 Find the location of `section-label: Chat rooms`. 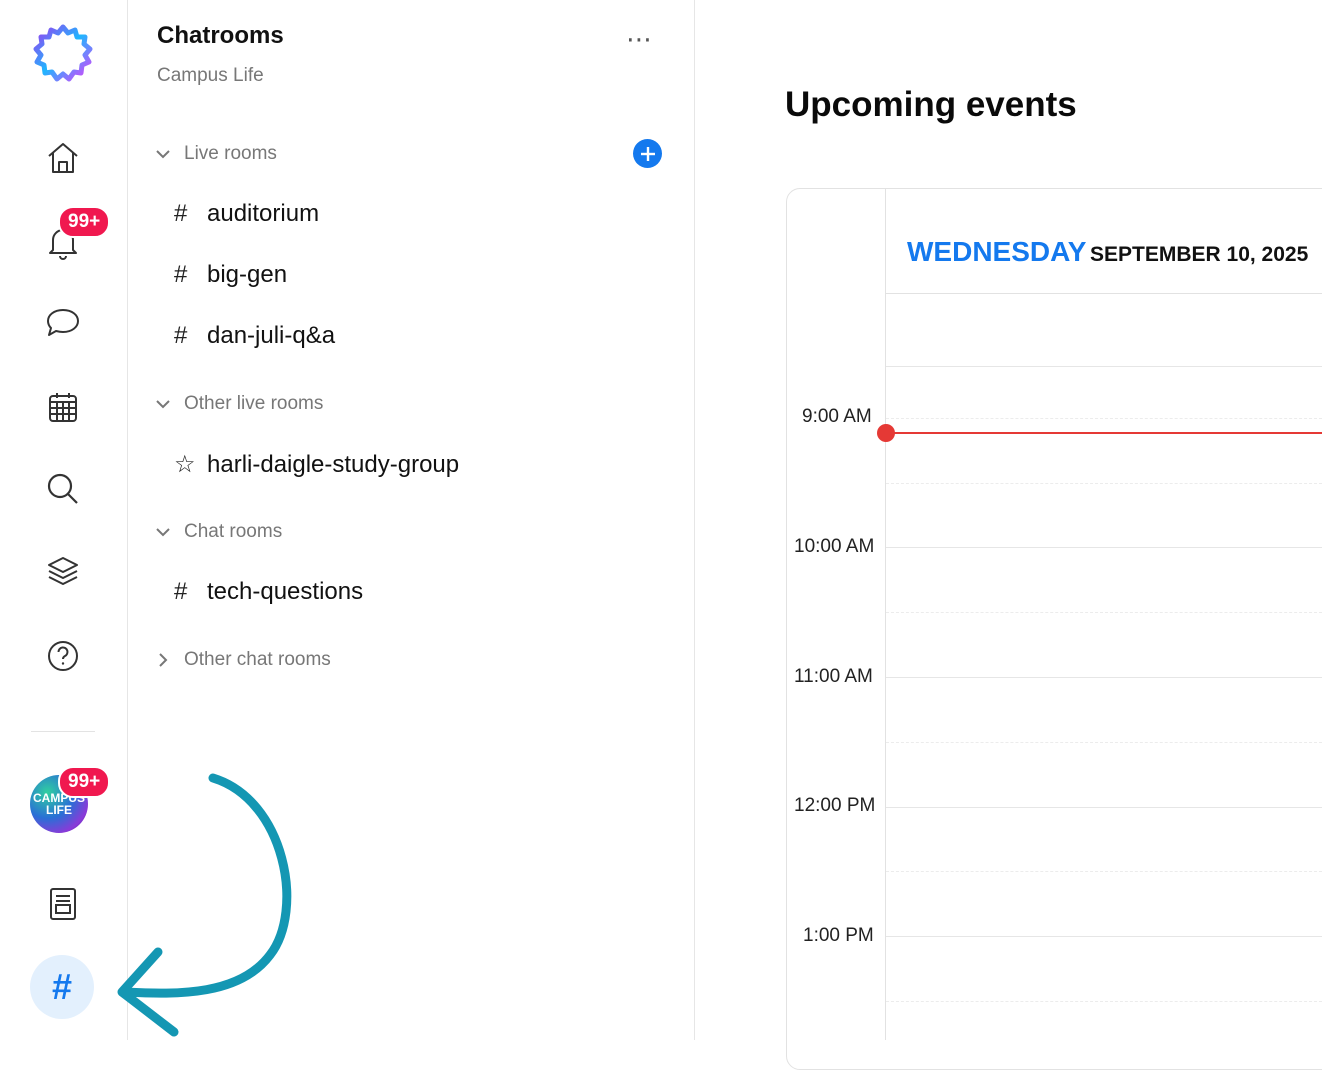

section-label: Chat rooms is located at coordinates (233, 531).